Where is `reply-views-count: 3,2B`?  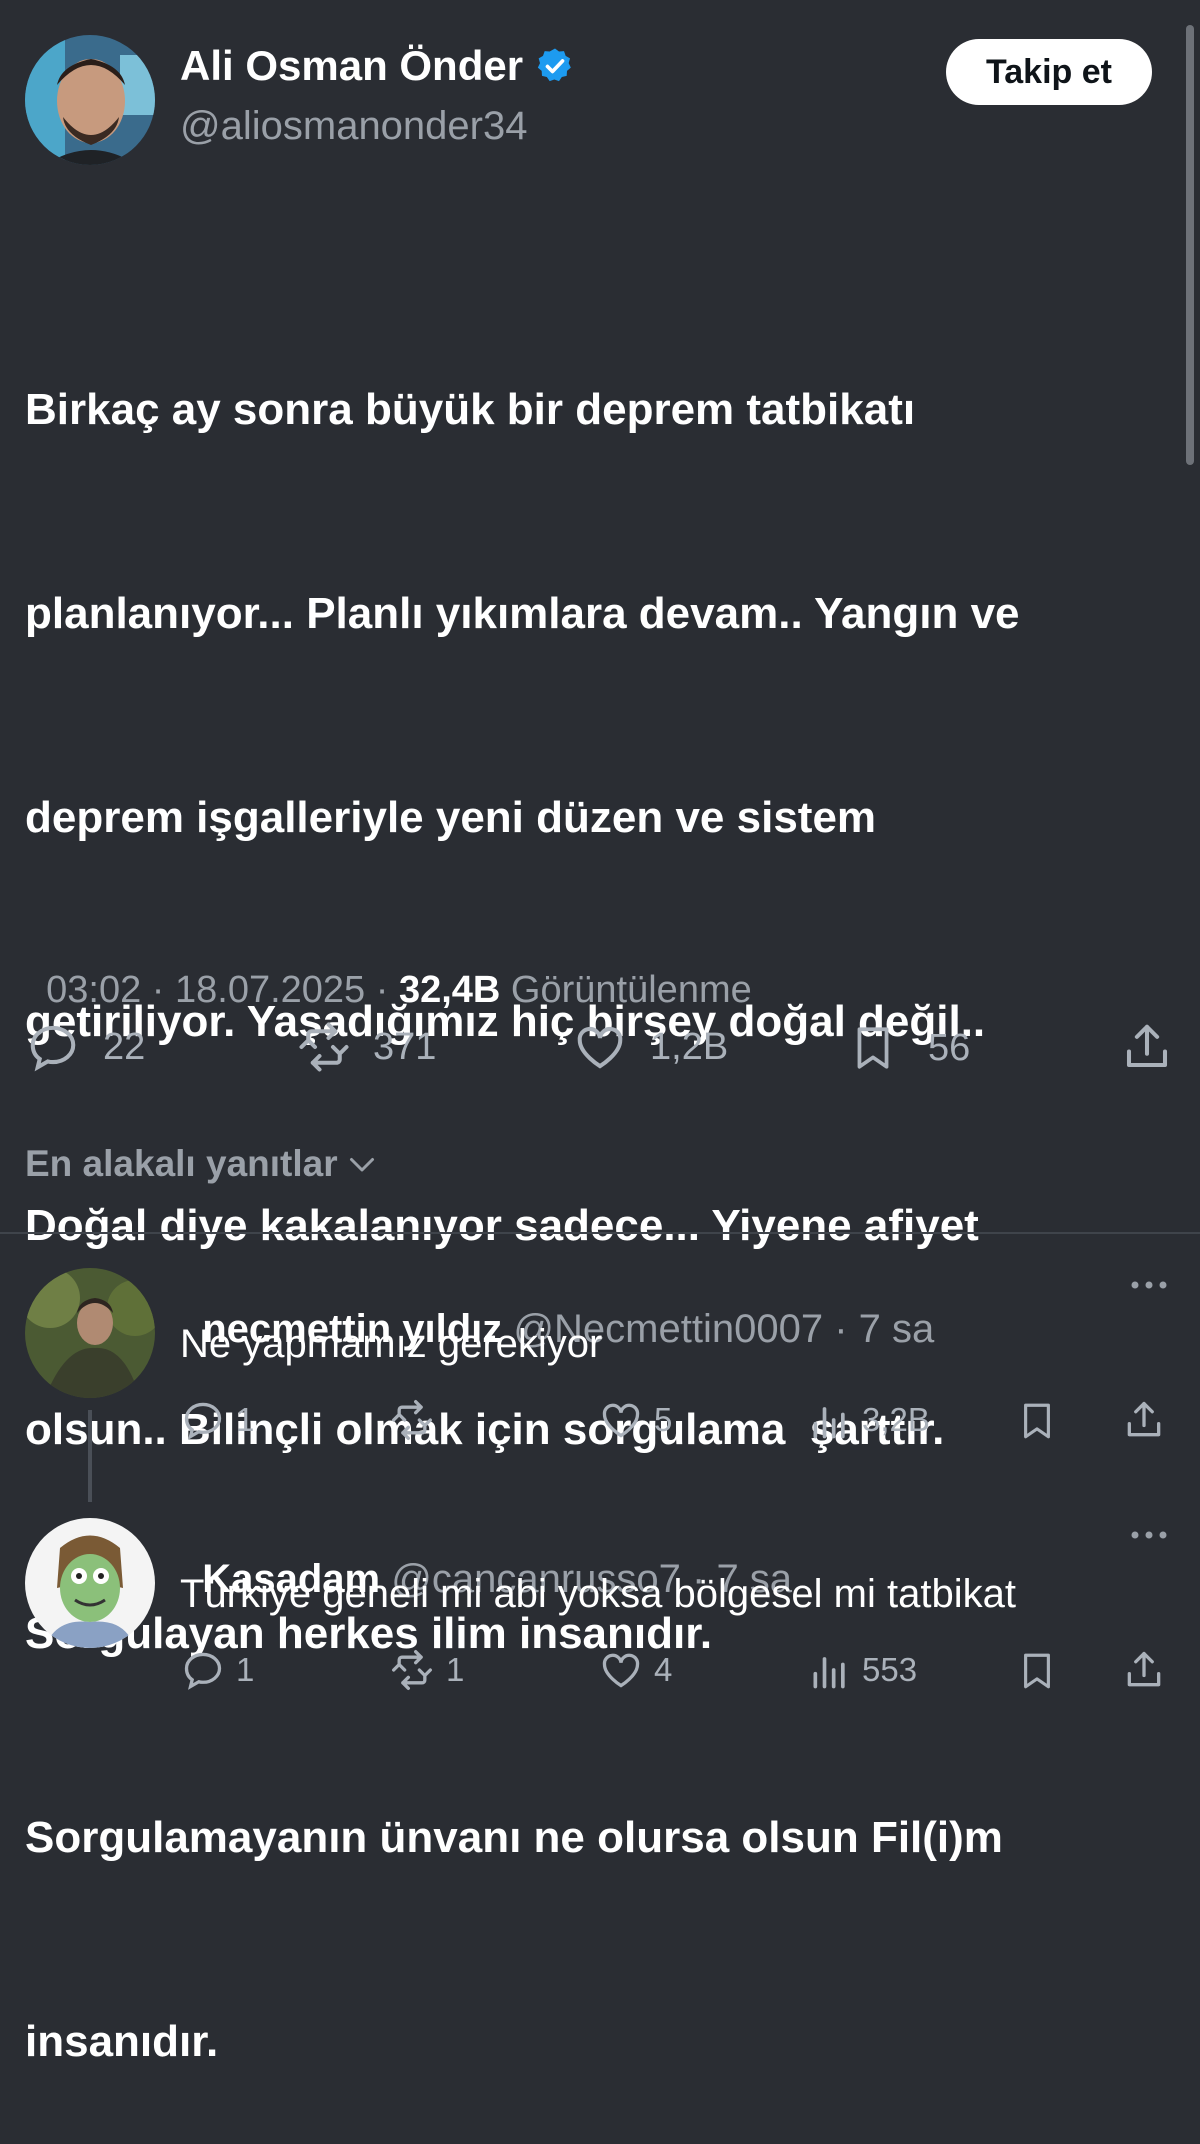 reply-views-count: 3,2B is located at coordinates (896, 1419).